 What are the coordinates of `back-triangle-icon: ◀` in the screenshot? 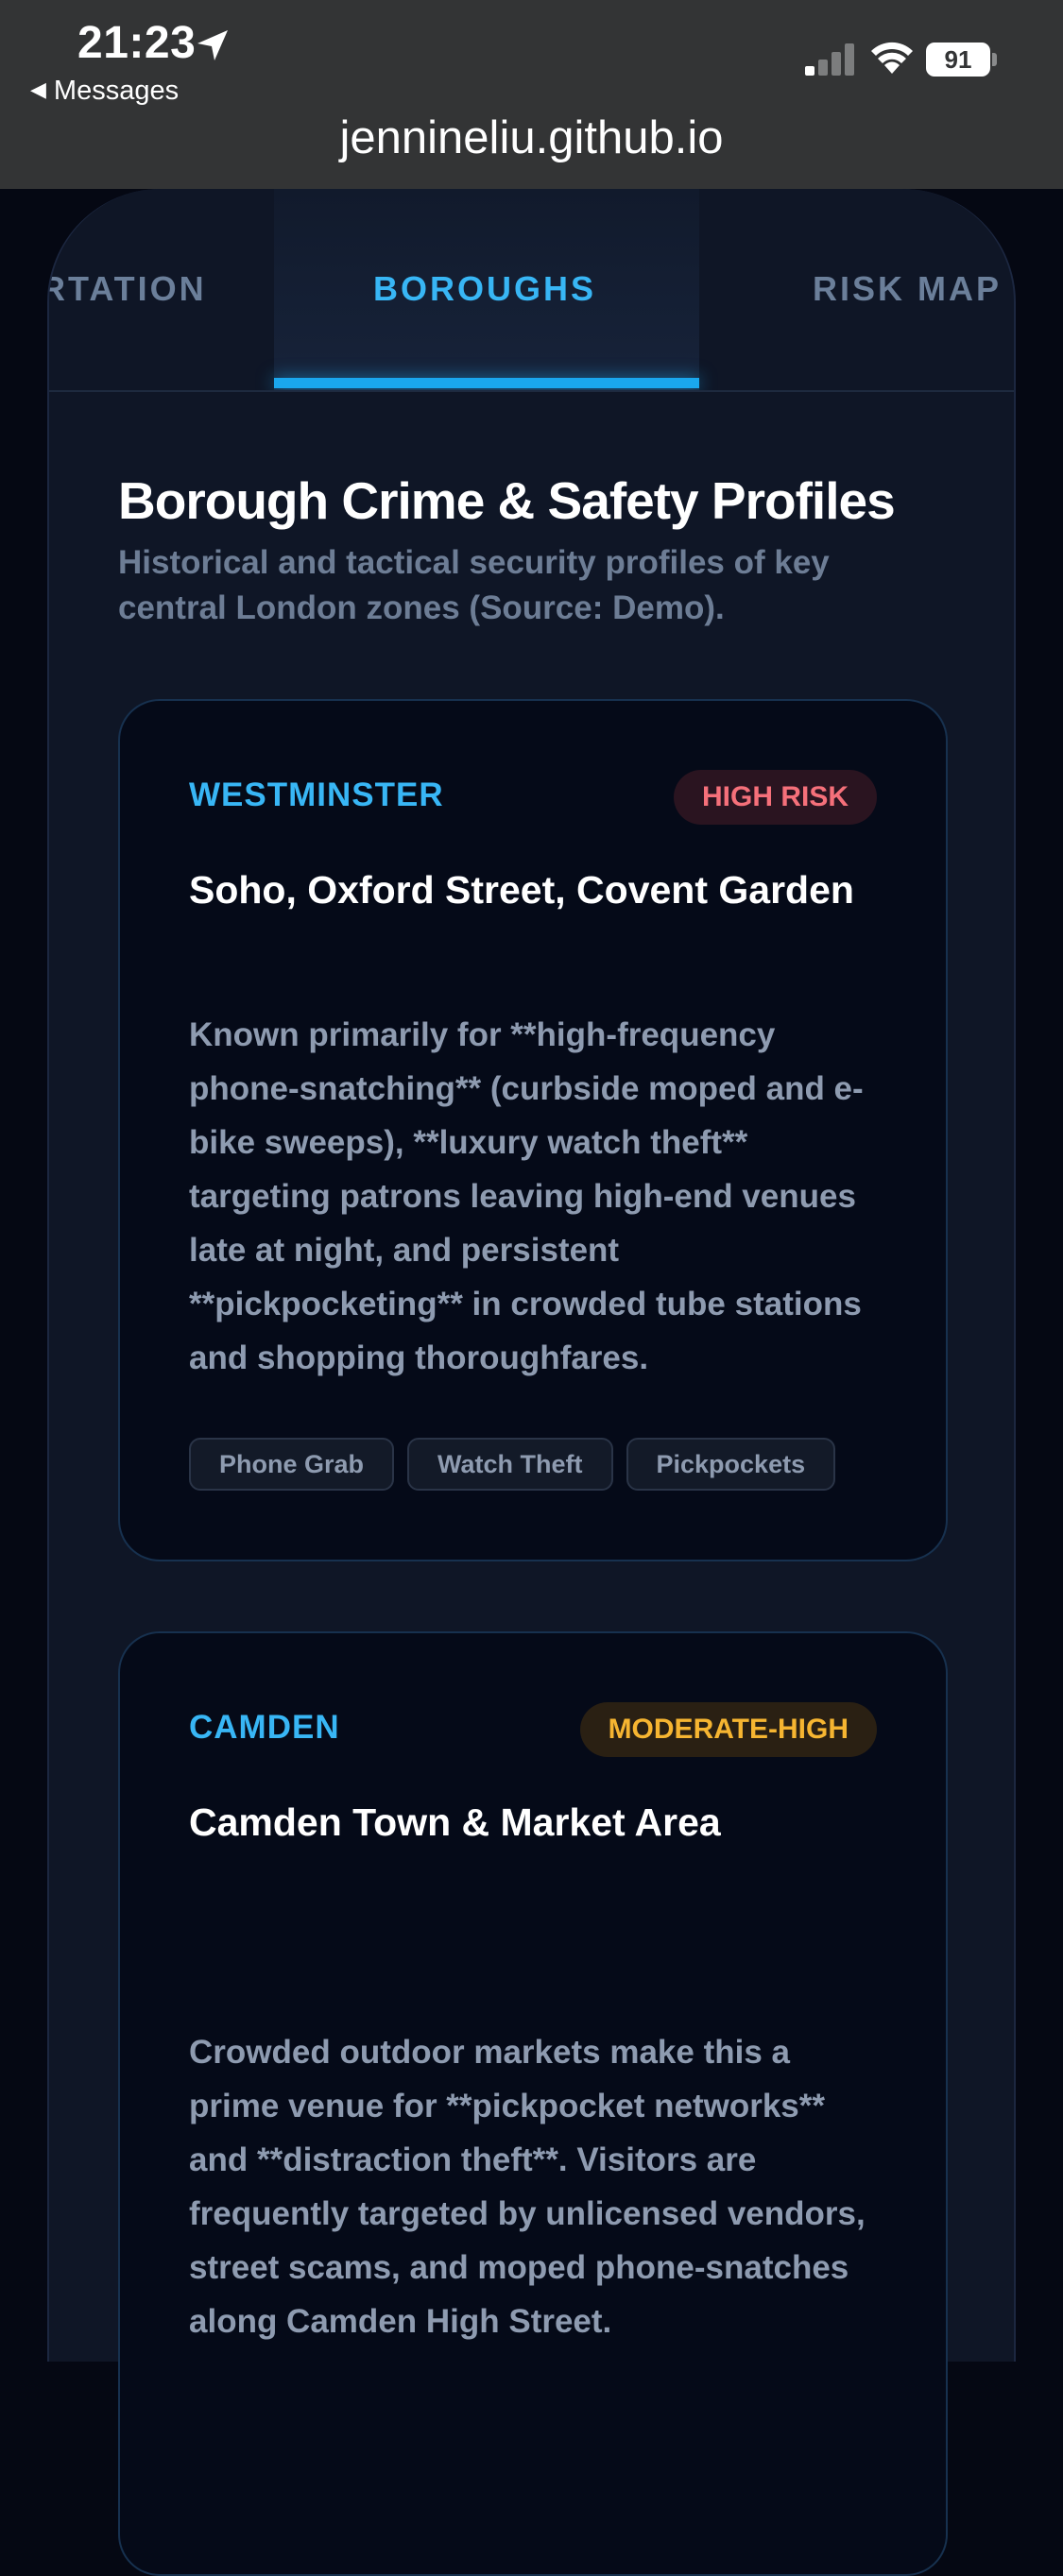 It's located at (38, 89).